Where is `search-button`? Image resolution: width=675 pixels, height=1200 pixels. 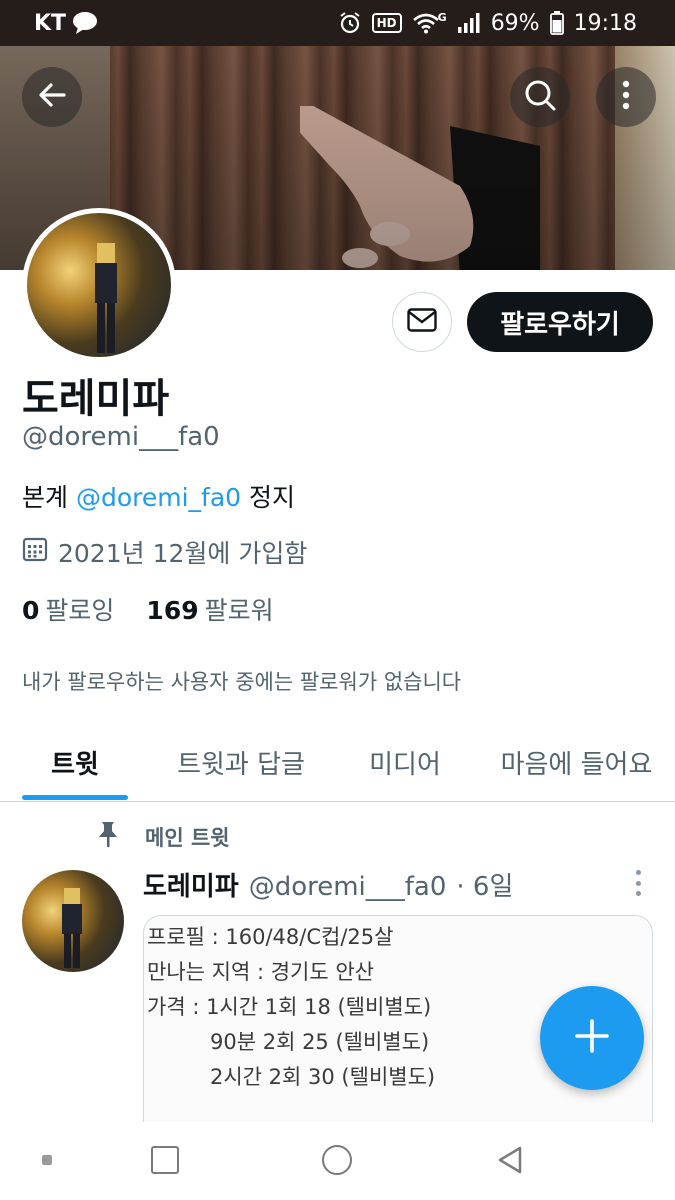
search-button is located at coordinates (540, 97).